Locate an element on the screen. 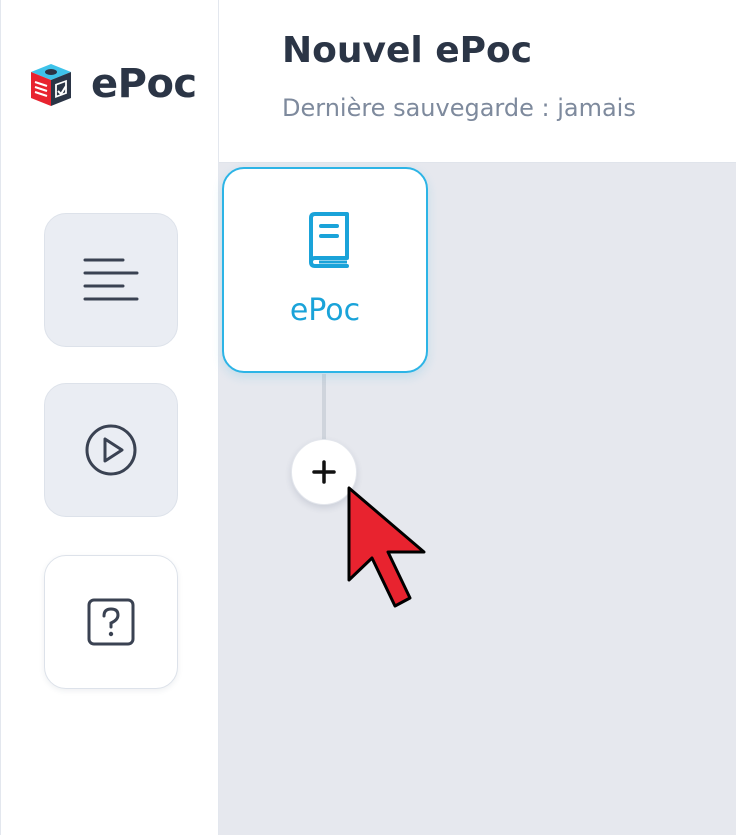  page-title: Nouvel ePoc is located at coordinates (407, 50).